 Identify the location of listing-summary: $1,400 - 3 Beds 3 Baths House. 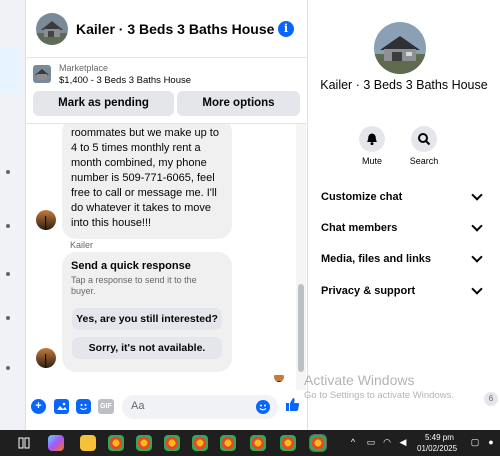
(125, 80).